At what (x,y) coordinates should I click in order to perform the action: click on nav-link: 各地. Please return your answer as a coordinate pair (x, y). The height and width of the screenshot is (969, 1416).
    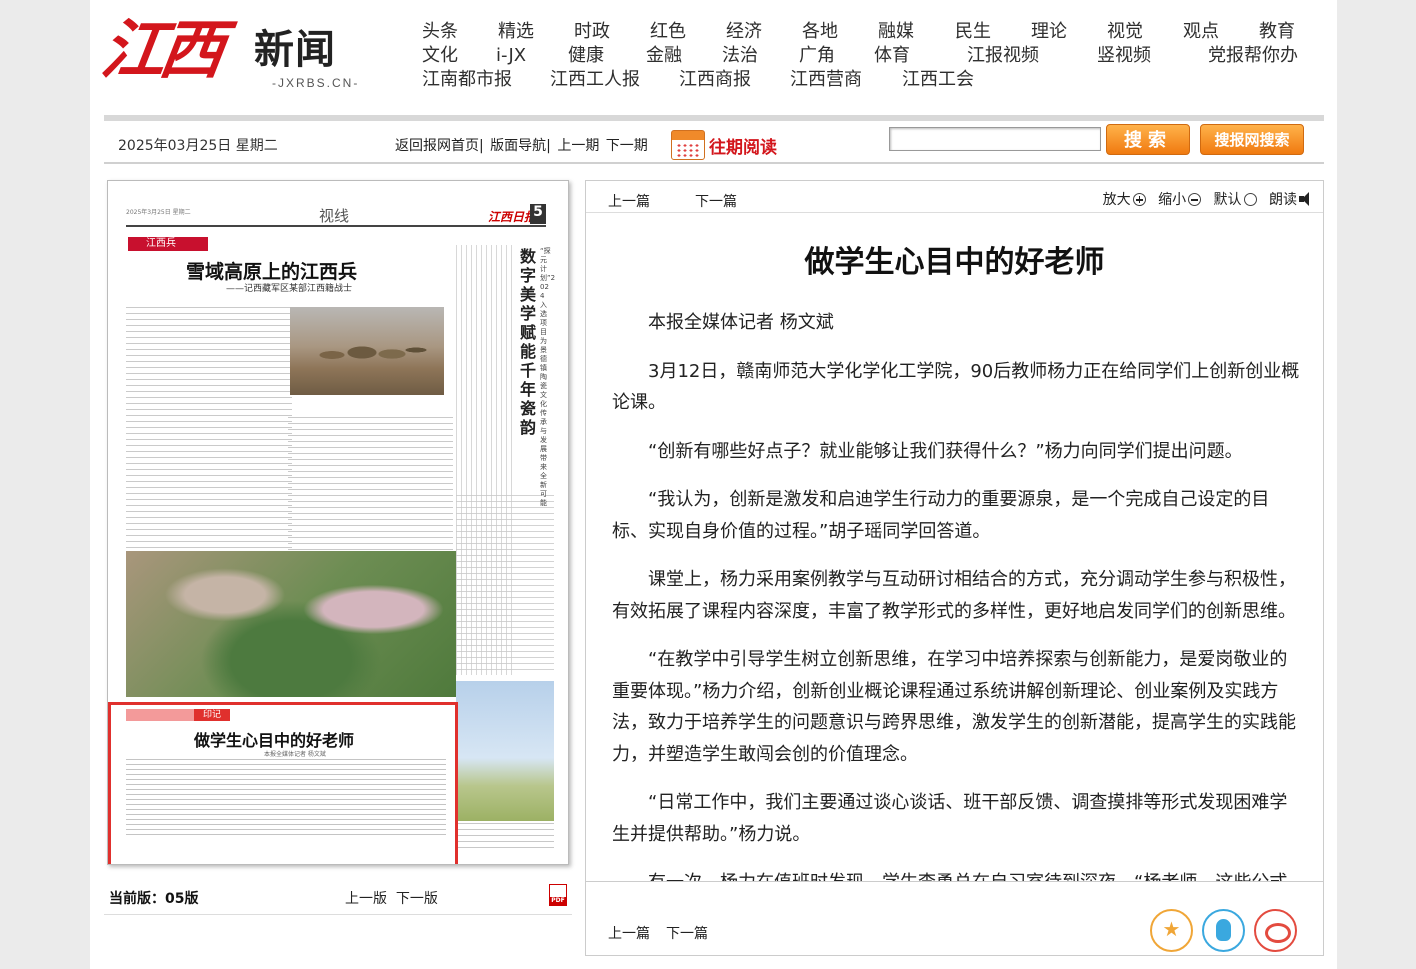
    Looking at the image, I should click on (820, 32).